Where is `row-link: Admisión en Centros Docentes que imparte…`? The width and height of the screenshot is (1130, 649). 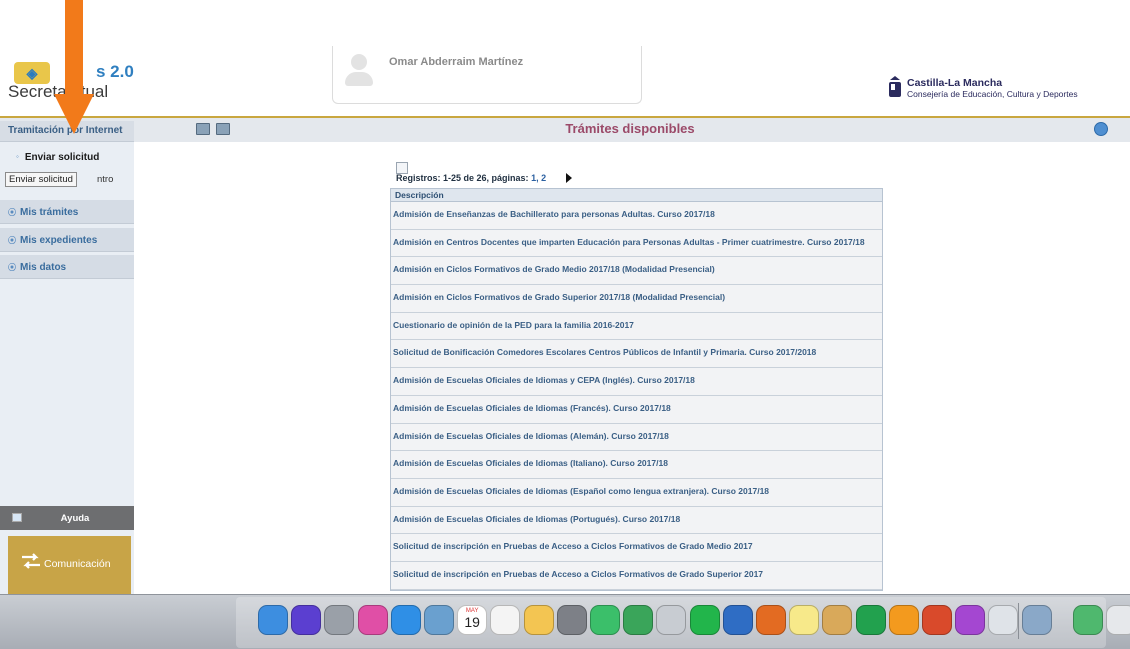 row-link: Admisión en Centros Docentes que imparte… is located at coordinates (629, 242).